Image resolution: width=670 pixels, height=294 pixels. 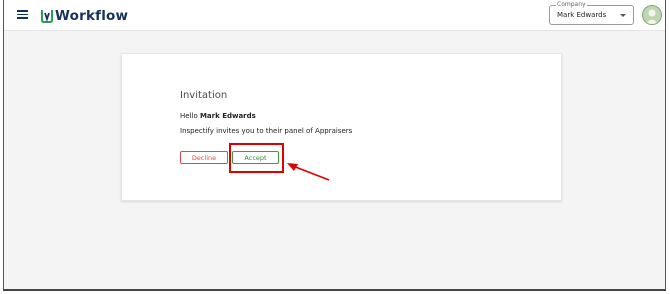 I want to click on workflow-logo: Workflow, so click(x=84, y=16).